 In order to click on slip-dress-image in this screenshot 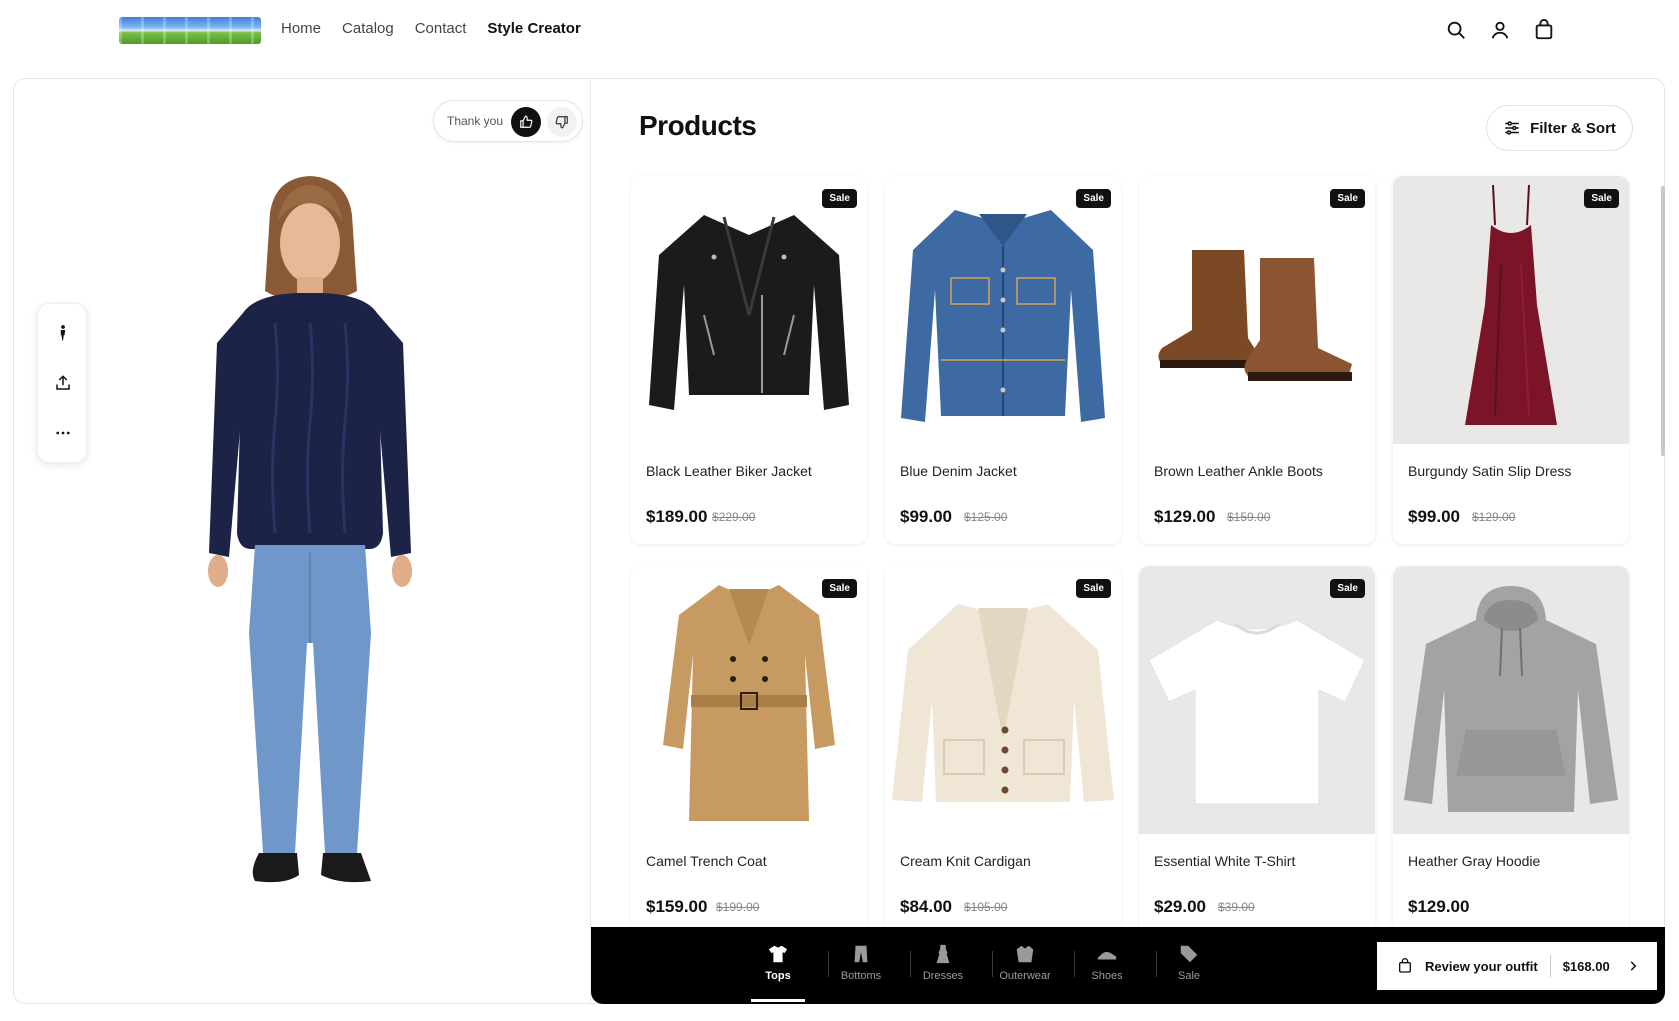, I will do `click(1511, 305)`.